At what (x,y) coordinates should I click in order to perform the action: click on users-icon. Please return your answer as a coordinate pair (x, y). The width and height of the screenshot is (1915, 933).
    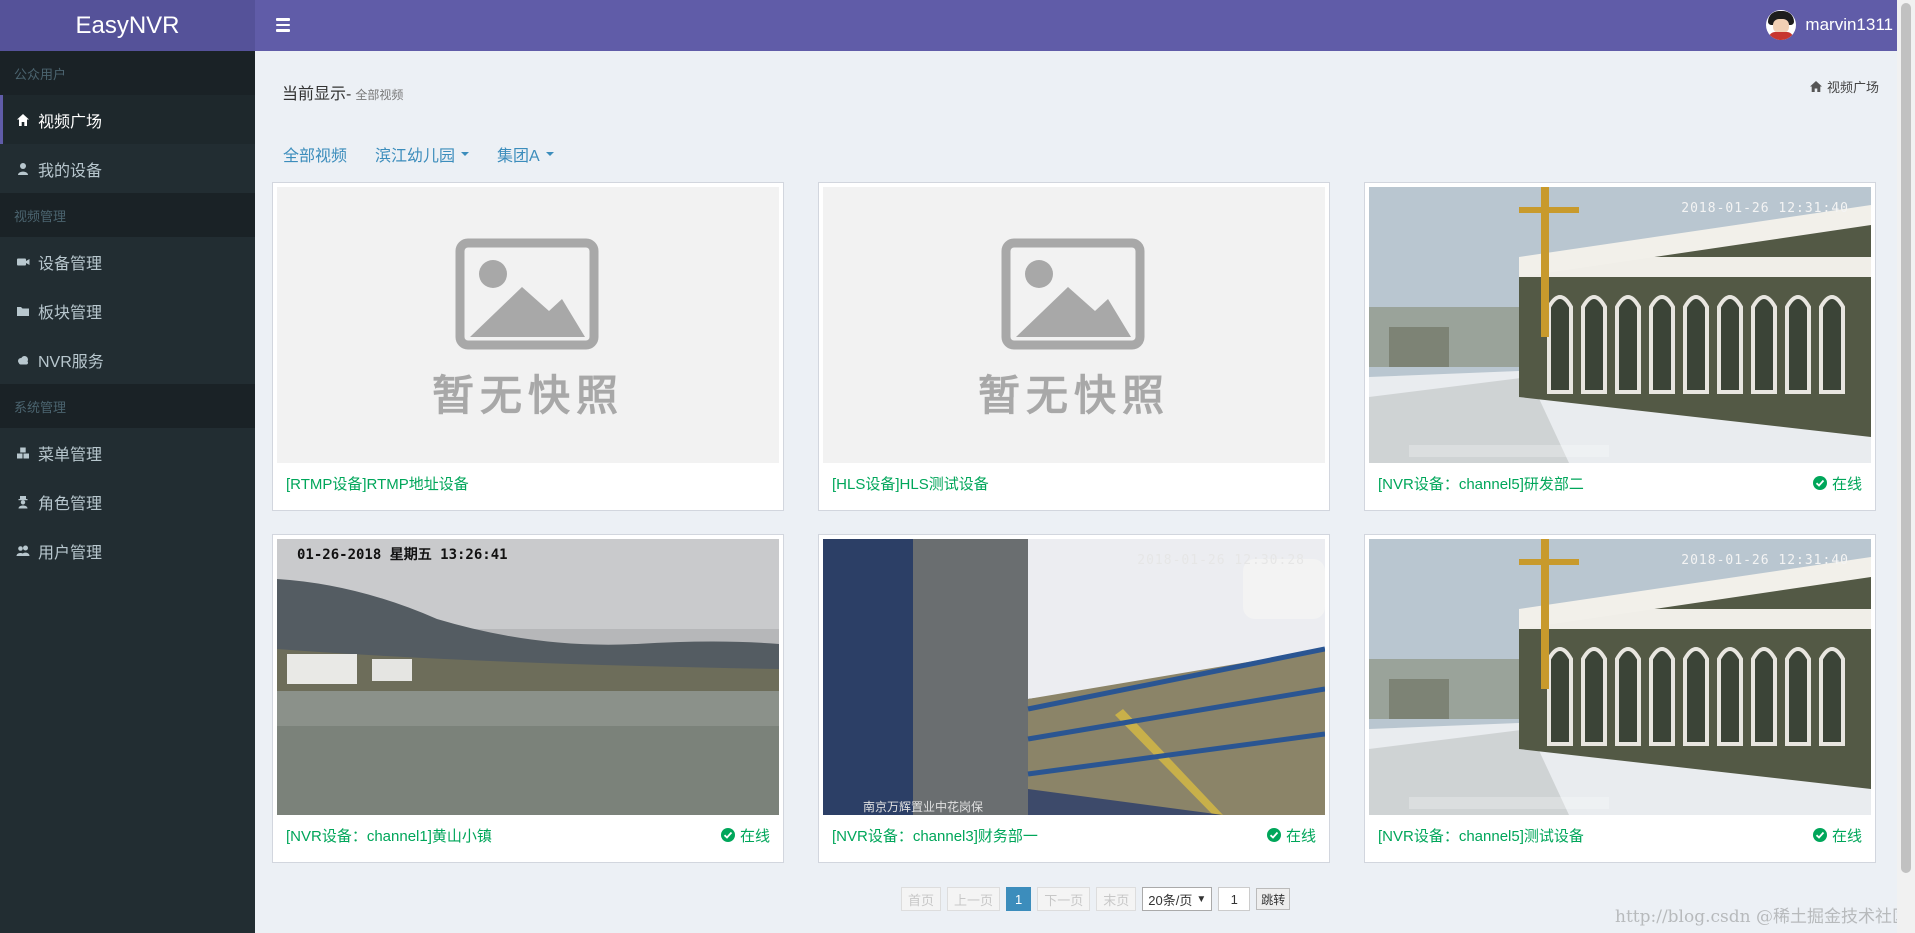
    Looking at the image, I should click on (23, 551).